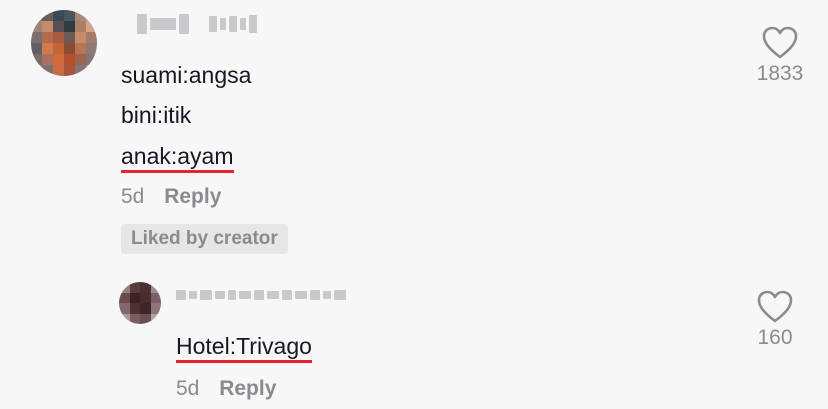 The image size is (828, 409). I want to click on like-count: 1833, so click(780, 73).